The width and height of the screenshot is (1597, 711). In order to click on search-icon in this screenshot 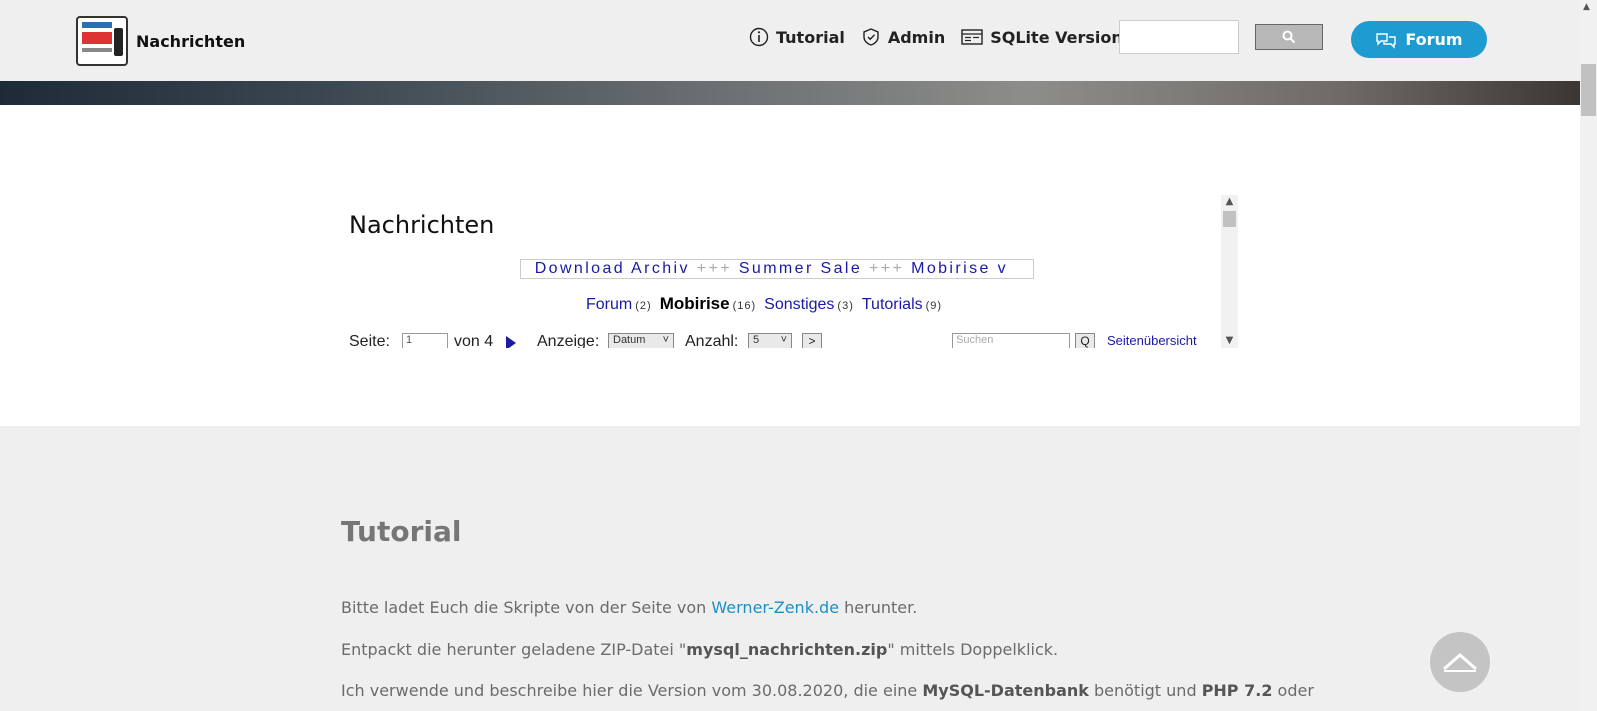, I will do `click(1289, 37)`.